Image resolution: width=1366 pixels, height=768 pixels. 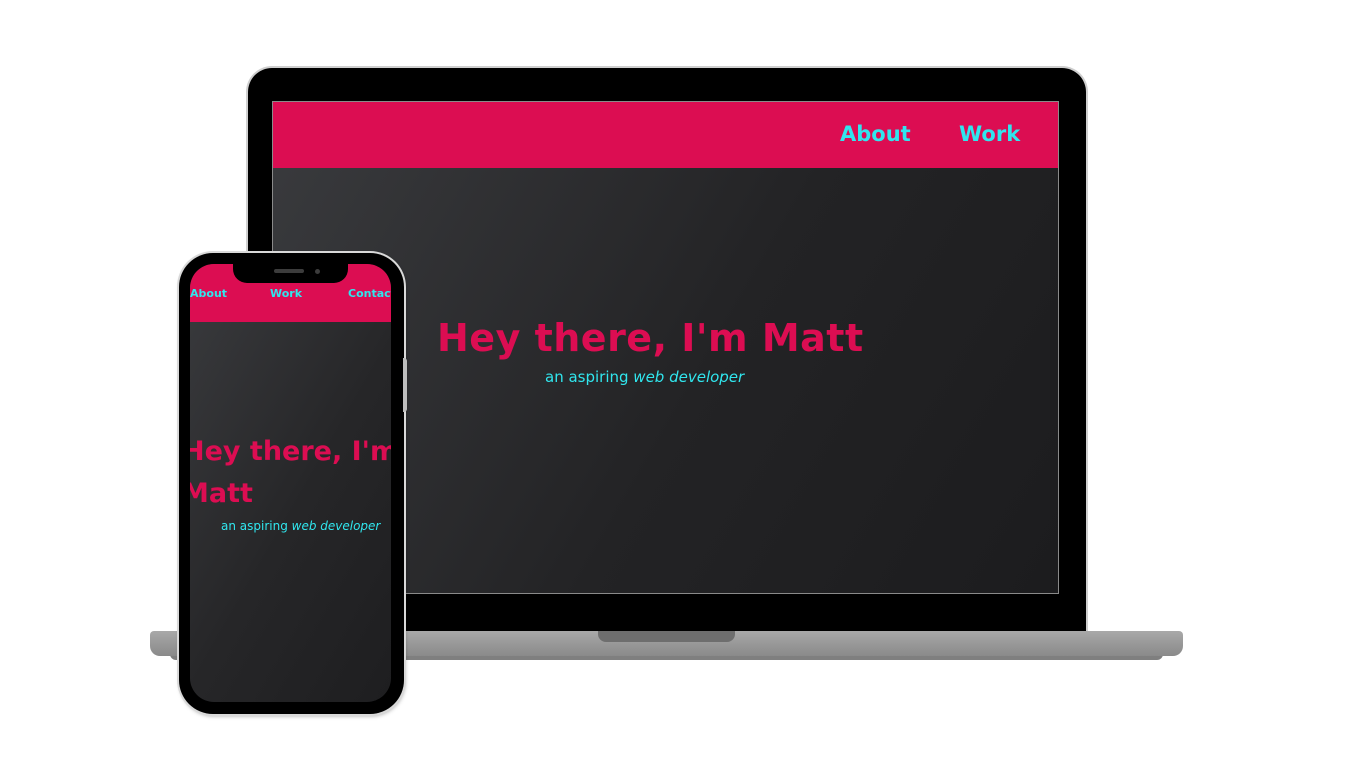 What do you see at coordinates (665, 135) in the screenshot?
I see `desktop-navbar: About Work` at bounding box center [665, 135].